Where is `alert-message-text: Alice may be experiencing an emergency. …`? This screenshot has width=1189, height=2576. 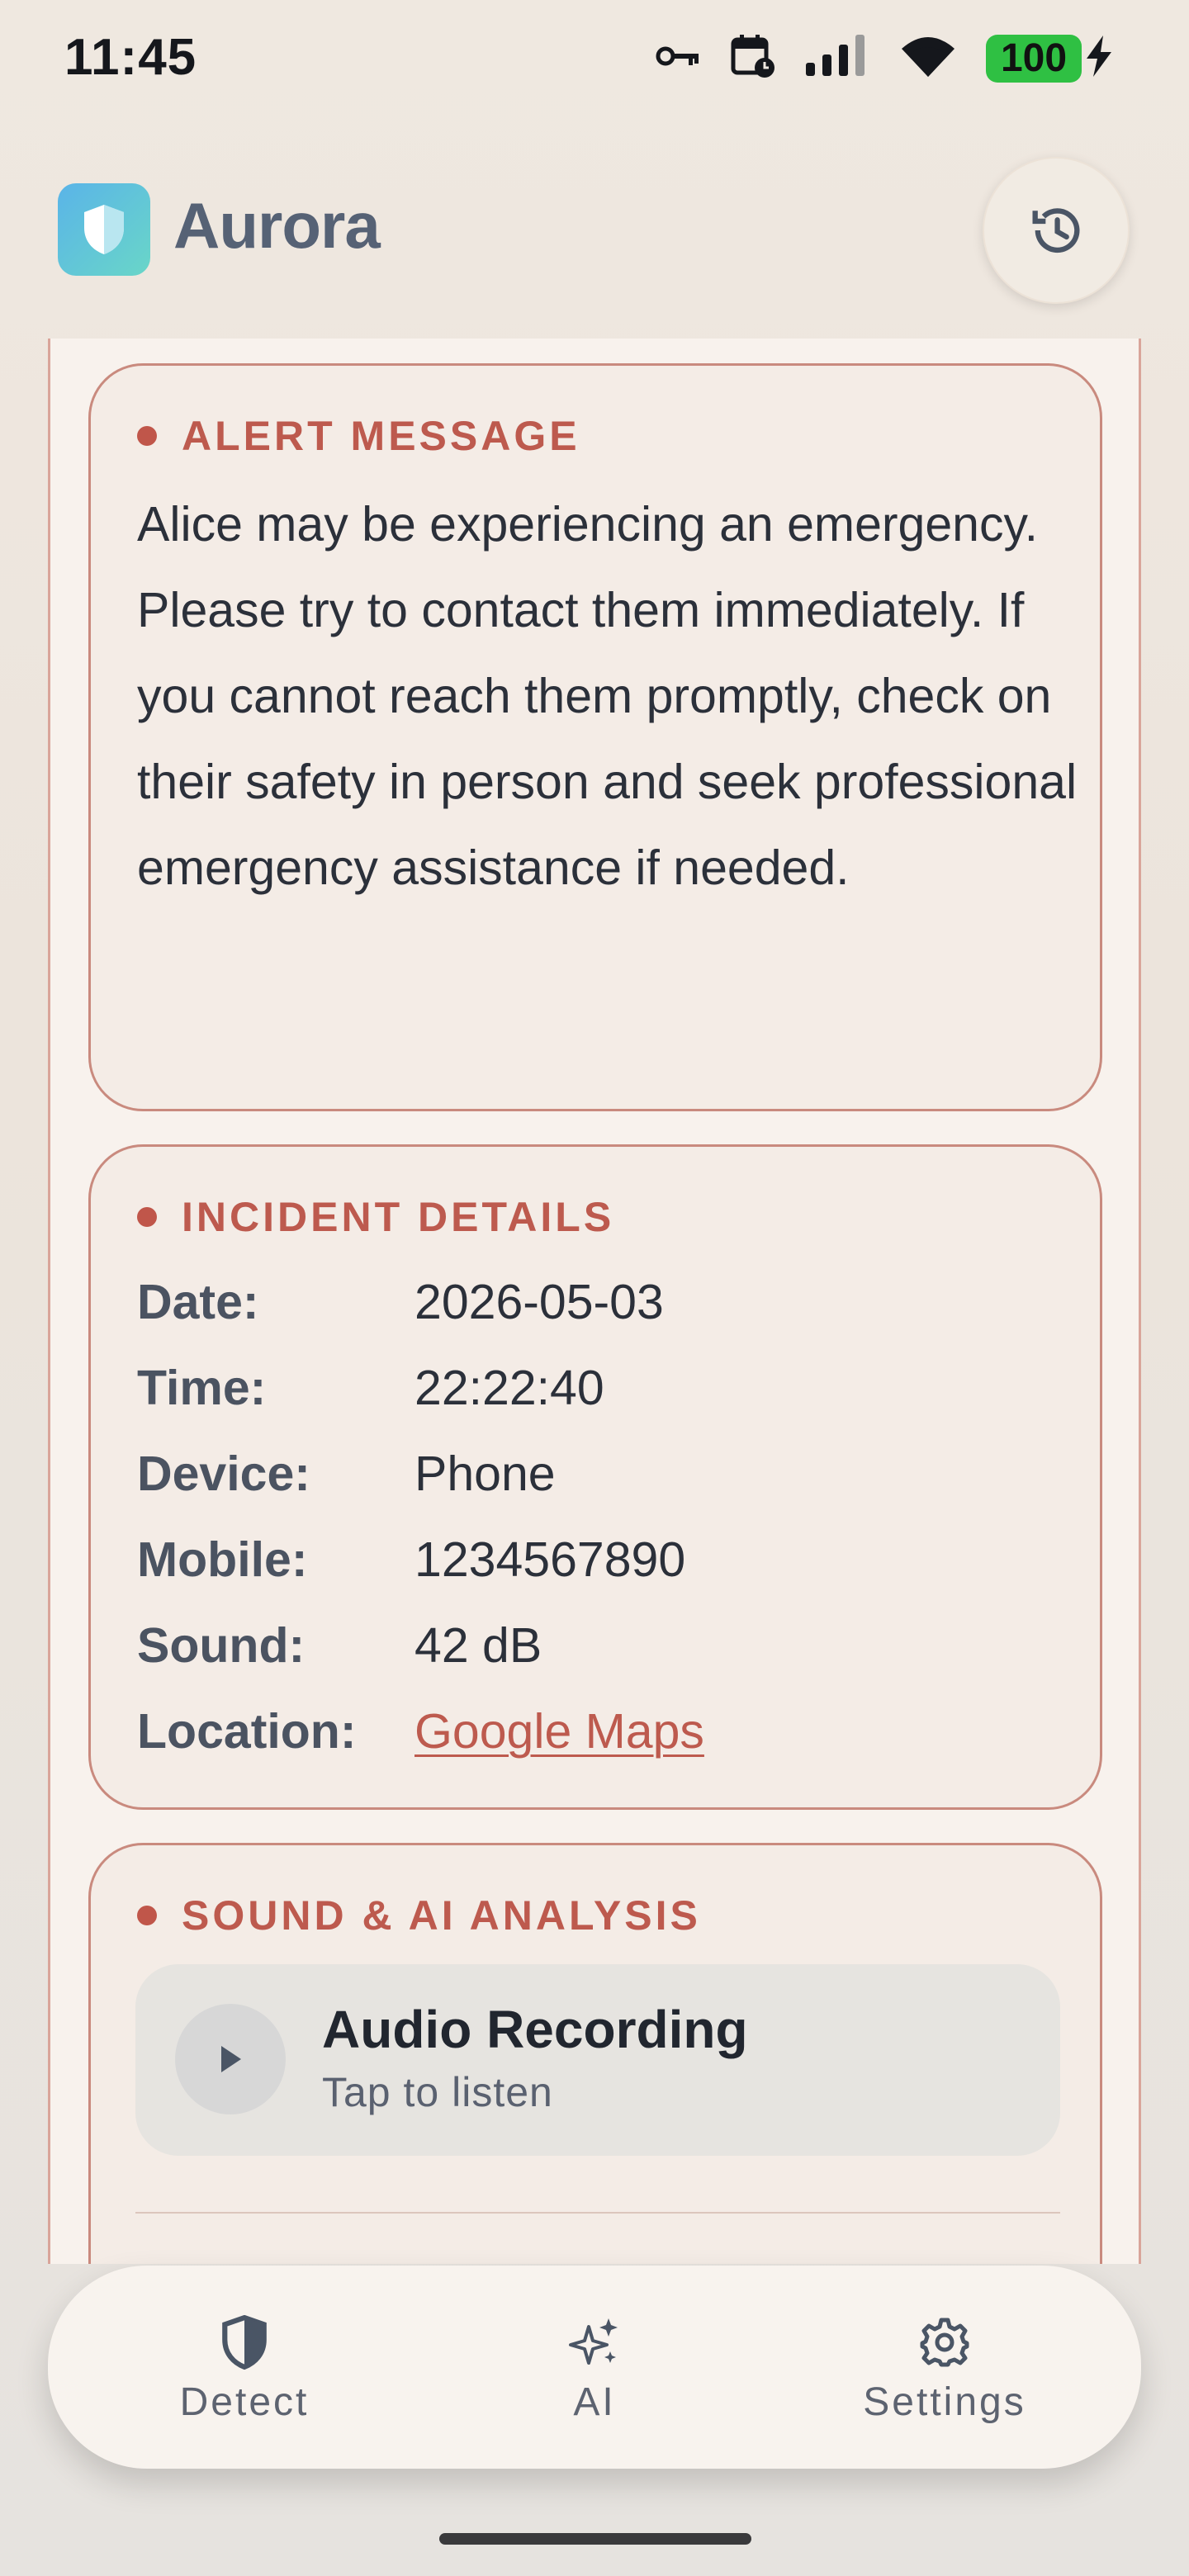 alert-message-text: Alice may be experiencing an emergency. … is located at coordinates (607, 696).